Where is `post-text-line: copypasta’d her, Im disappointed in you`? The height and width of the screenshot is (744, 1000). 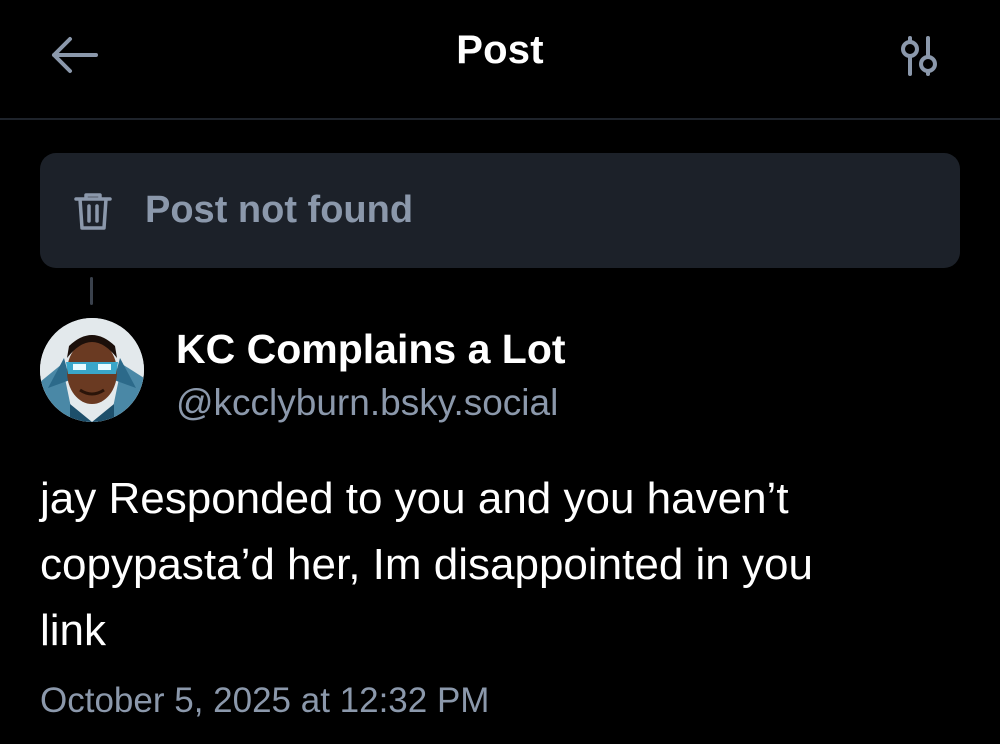
post-text-line: copypasta’d her, Im disappointed in you is located at coordinates (426, 564).